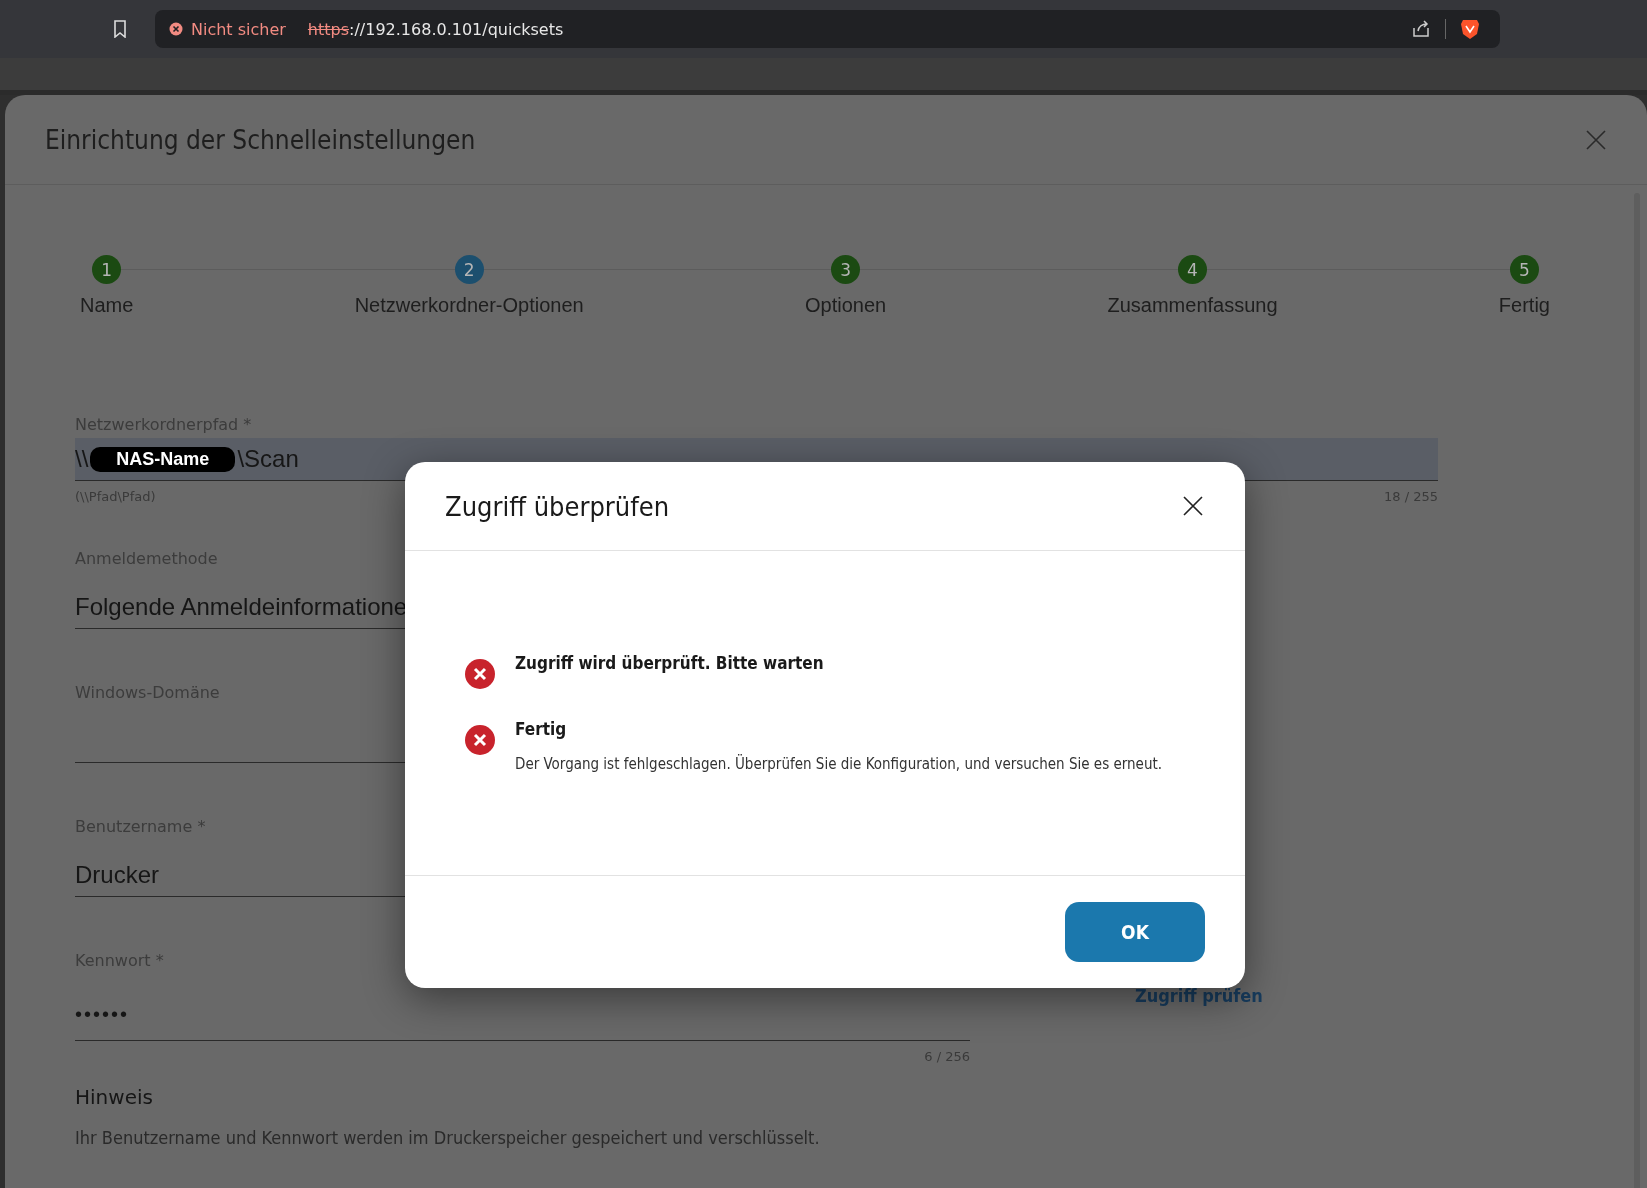 The image size is (1647, 1188). Describe the element at coordinates (107, 269) in the screenshot. I see `step-number: 1` at that location.